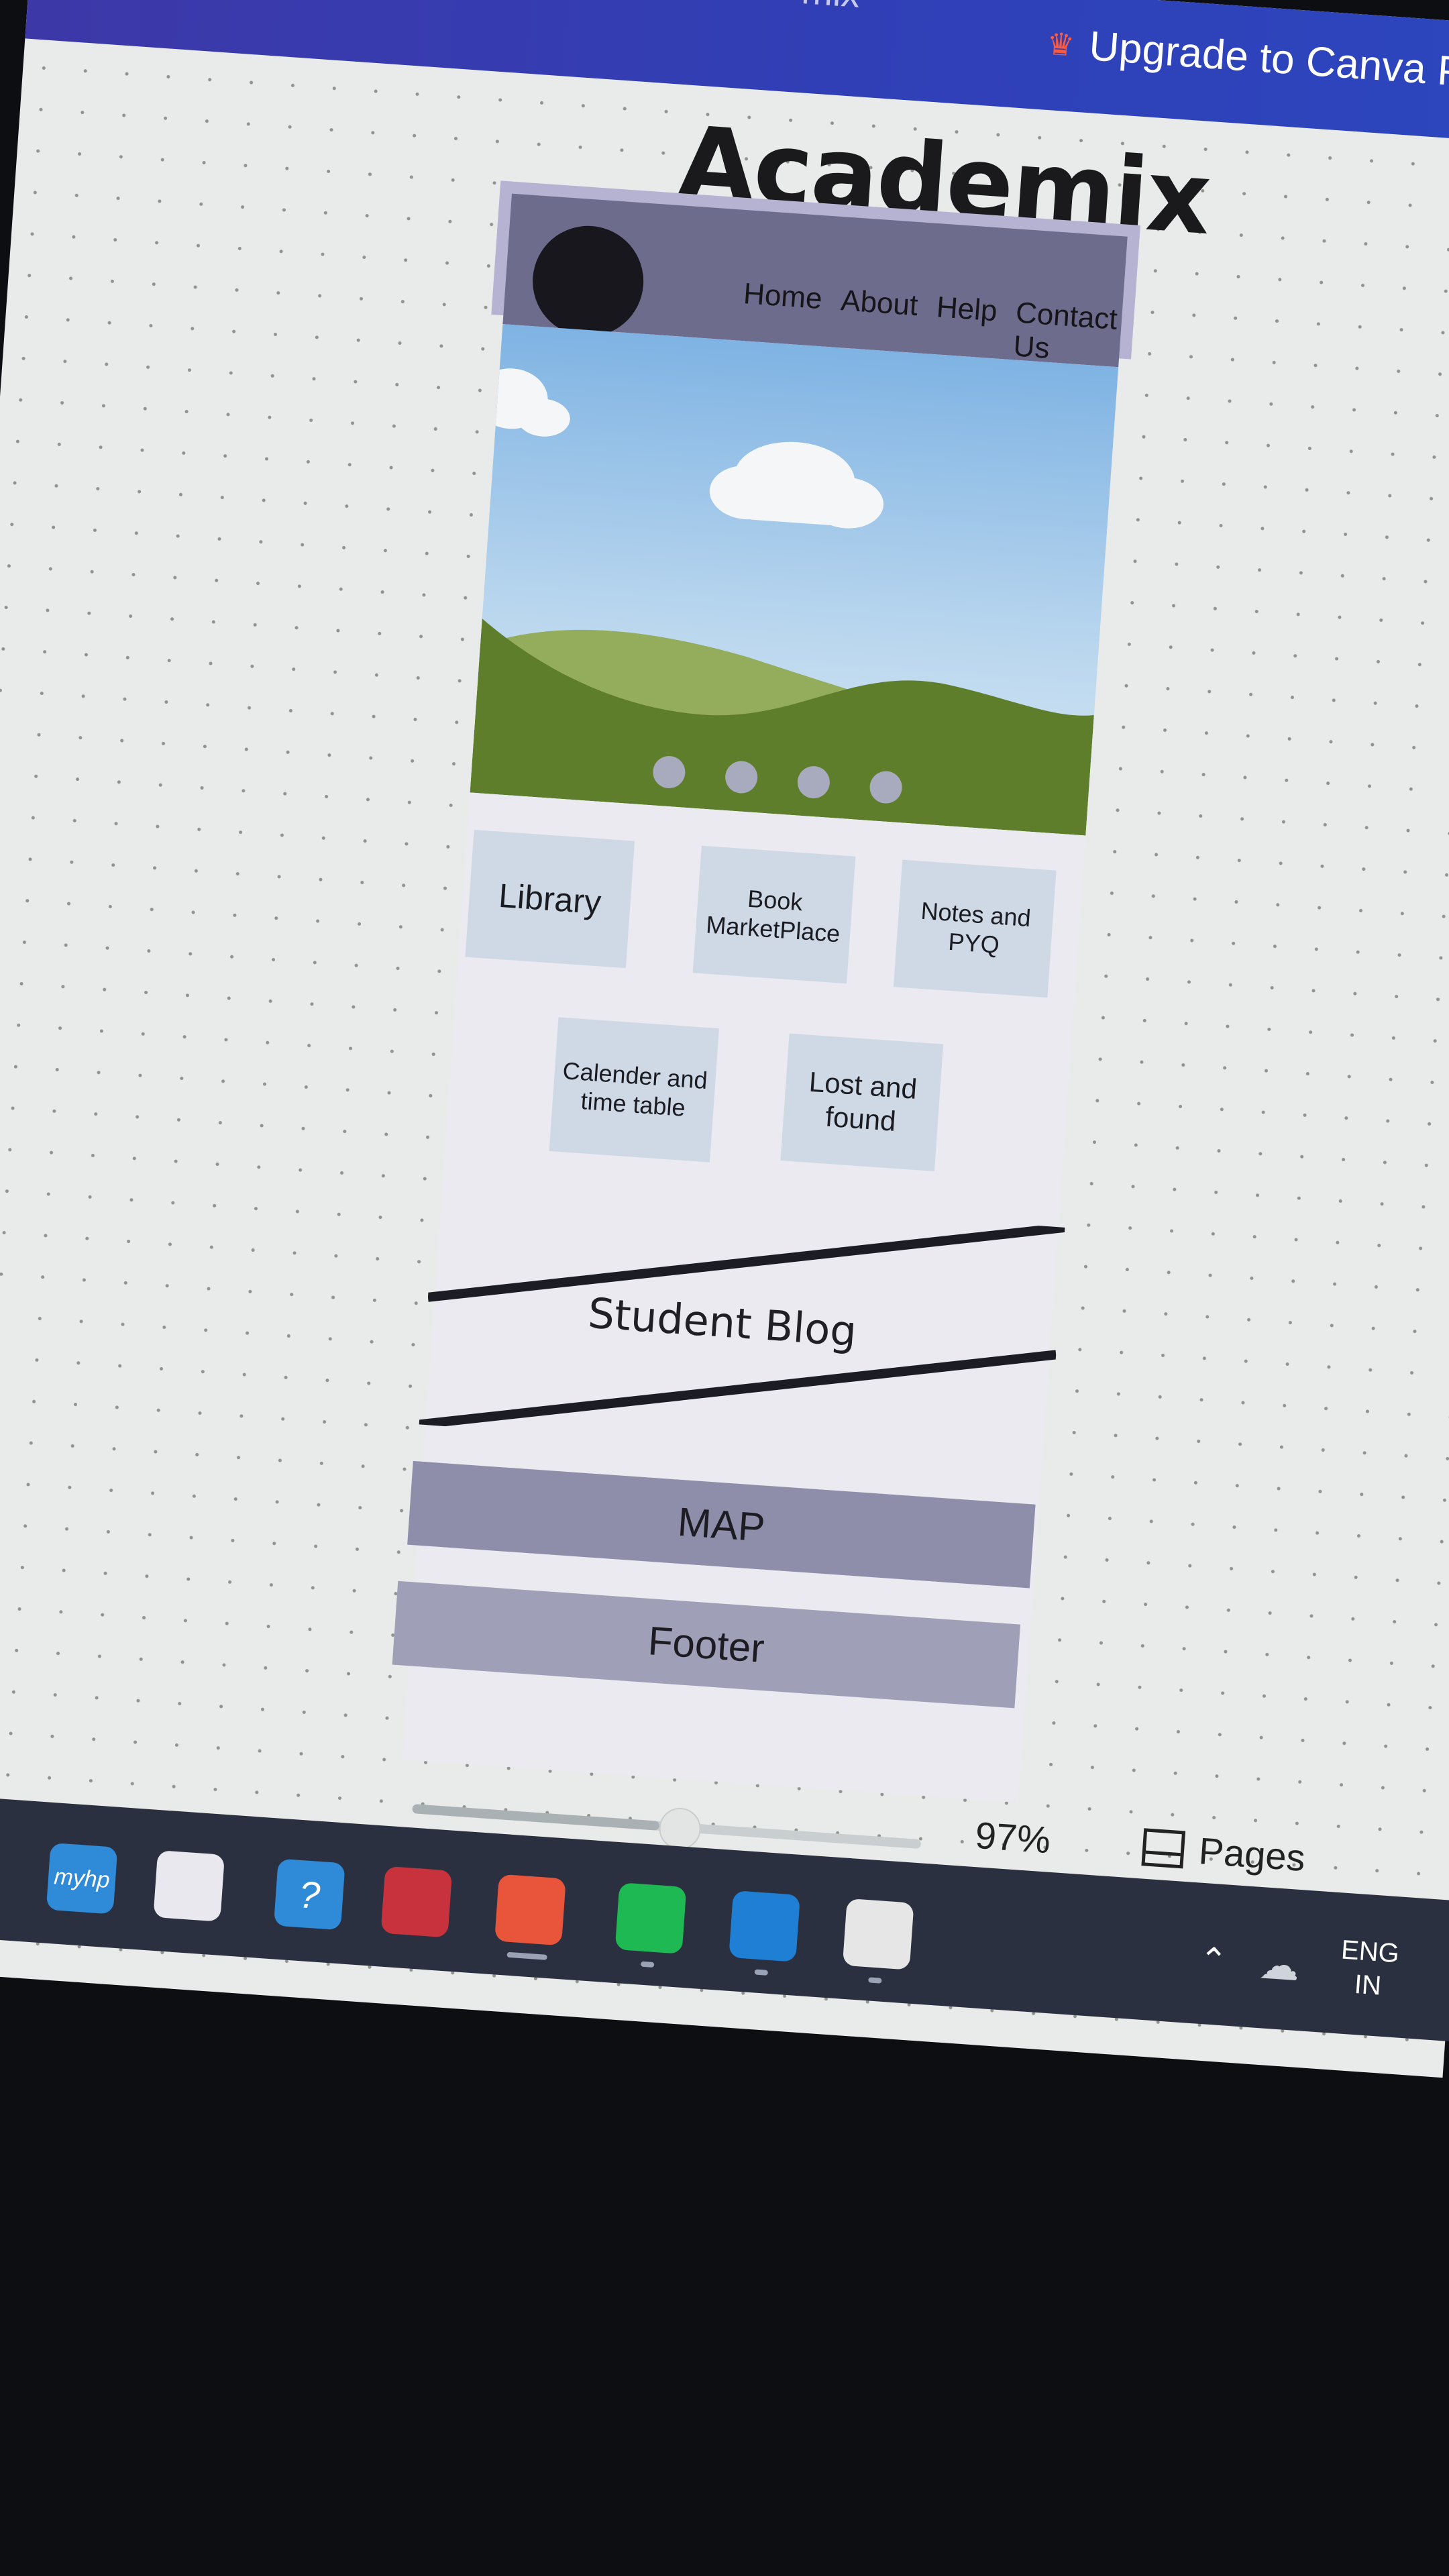  Describe the element at coordinates (1213, 1960) in the screenshot. I see `chevron-up-icon: ⌃` at that location.